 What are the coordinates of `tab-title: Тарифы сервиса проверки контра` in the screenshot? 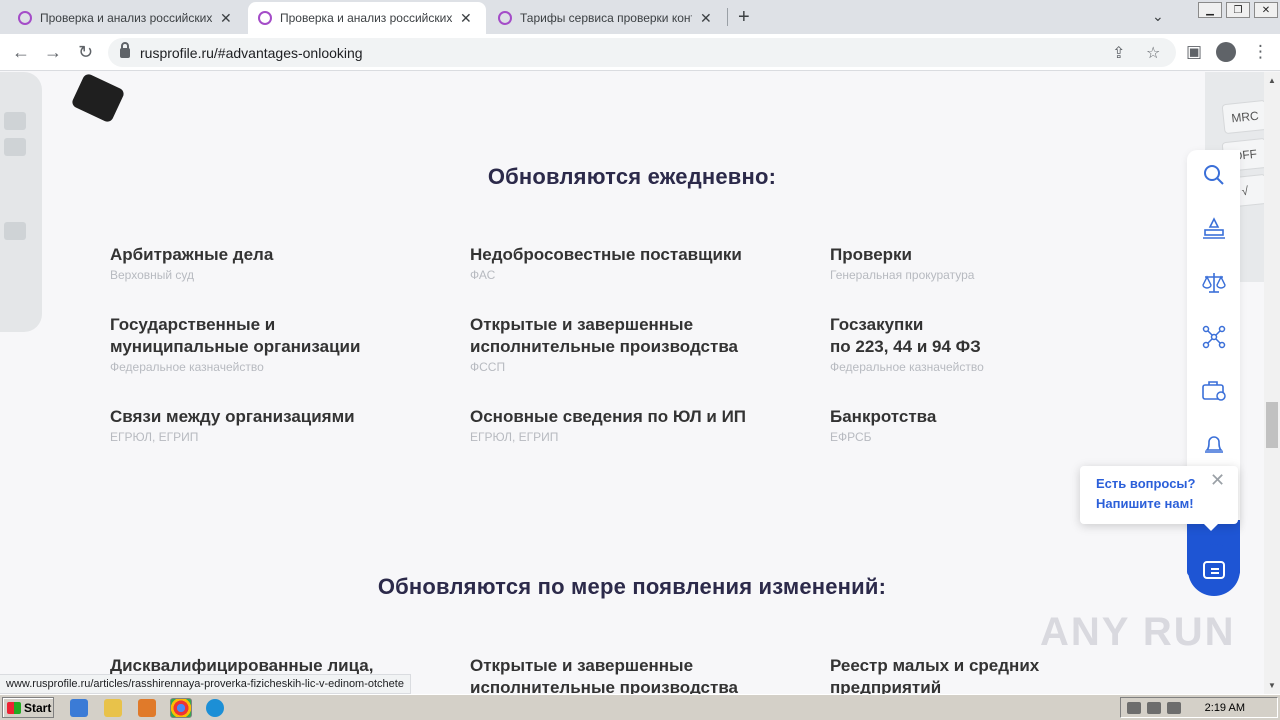 It's located at (606, 18).